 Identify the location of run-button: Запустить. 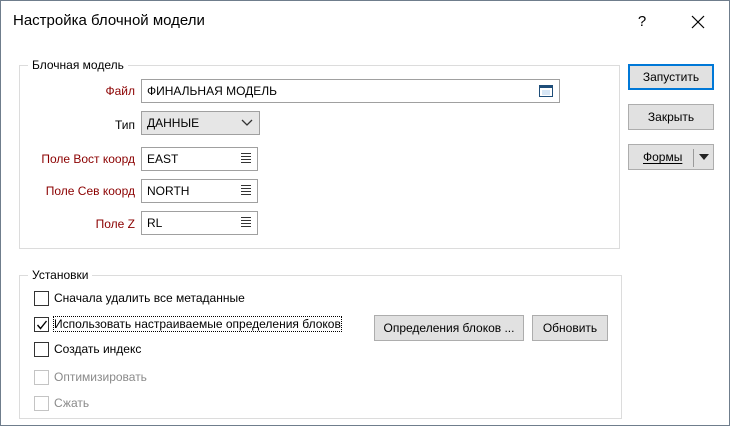
(671, 77).